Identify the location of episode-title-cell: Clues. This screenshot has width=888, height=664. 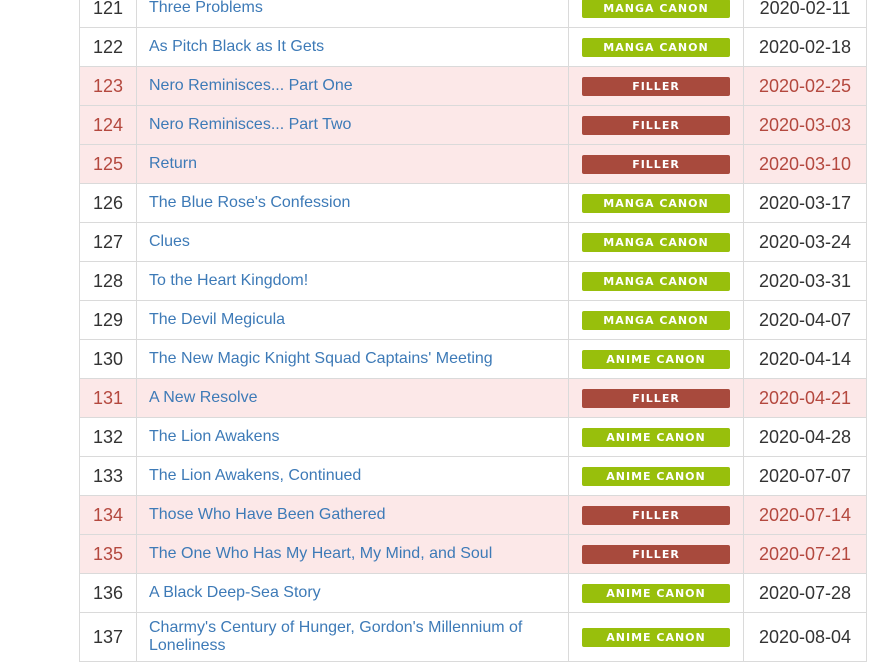
(352, 242).